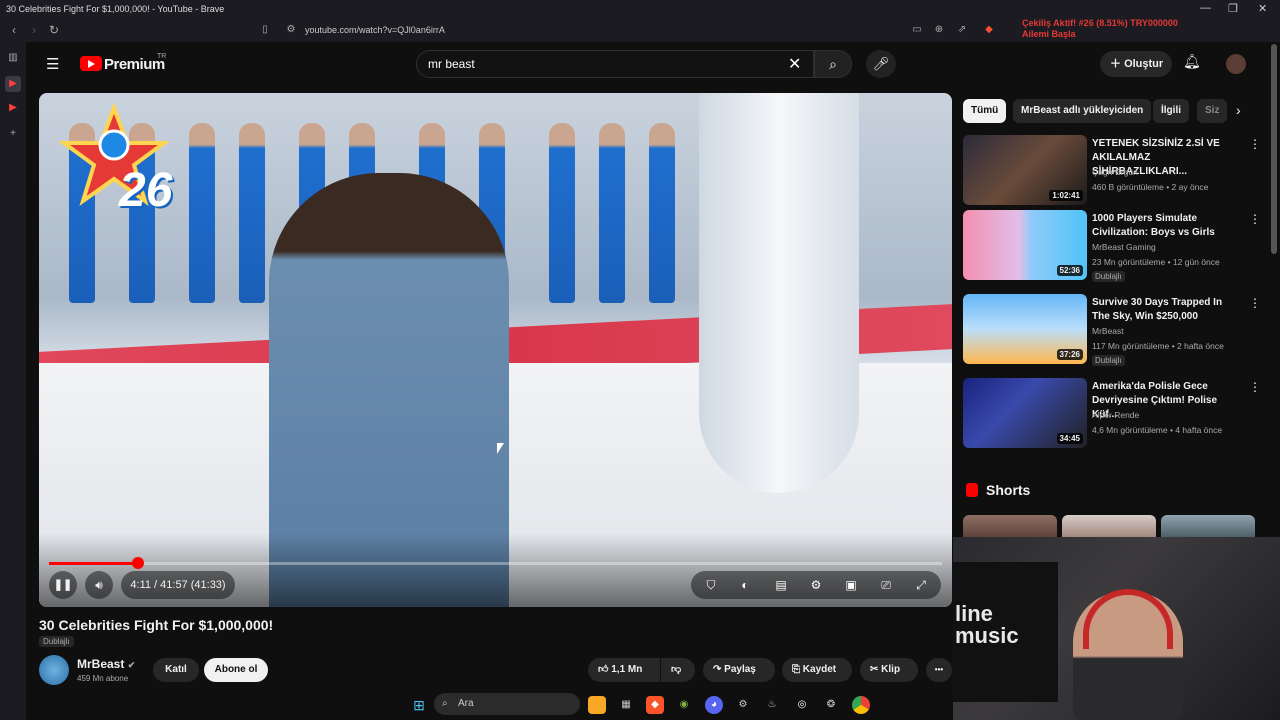 The height and width of the screenshot is (720, 1280). What do you see at coordinates (100, 664) in the screenshot?
I see `channel-name-text: MrBeast` at bounding box center [100, 664].